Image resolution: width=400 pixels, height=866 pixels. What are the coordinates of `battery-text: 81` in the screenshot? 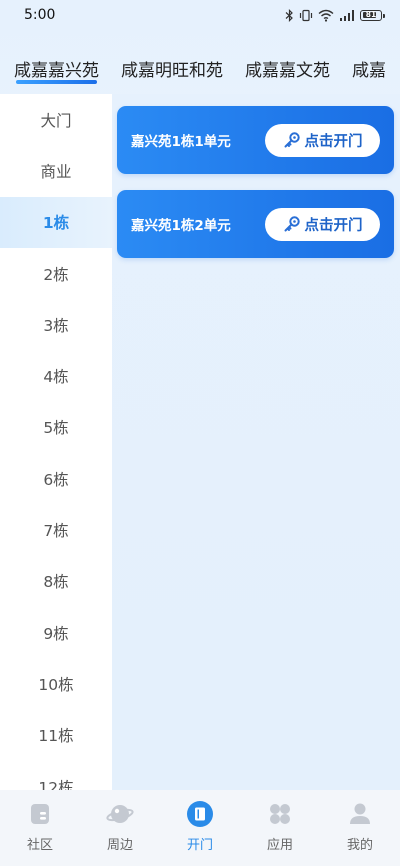 It's located at (371, 15).